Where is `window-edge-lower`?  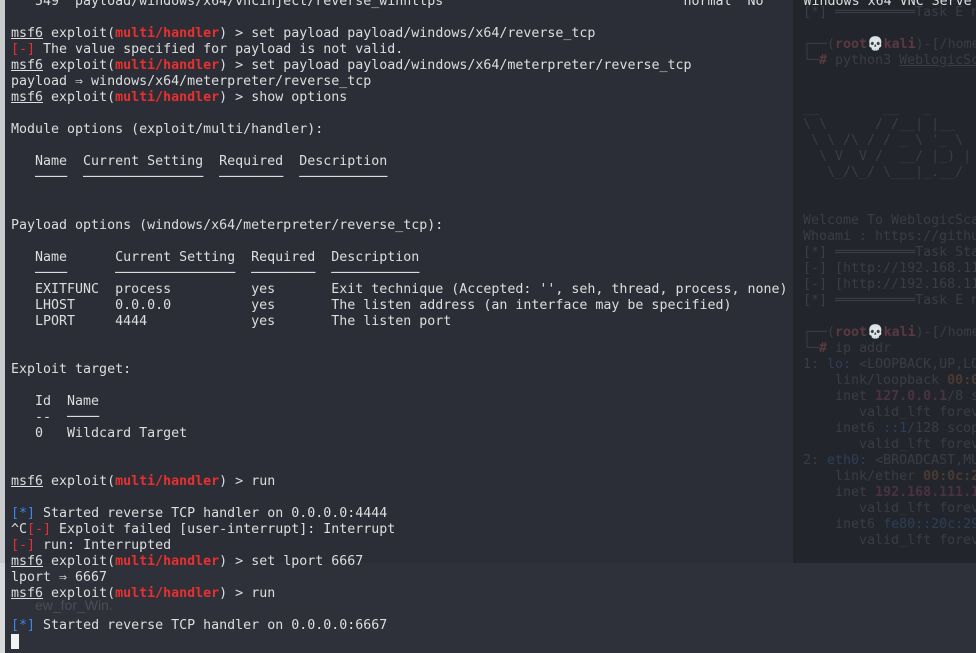 window-edge-lower is located at coordinates (2, 608).